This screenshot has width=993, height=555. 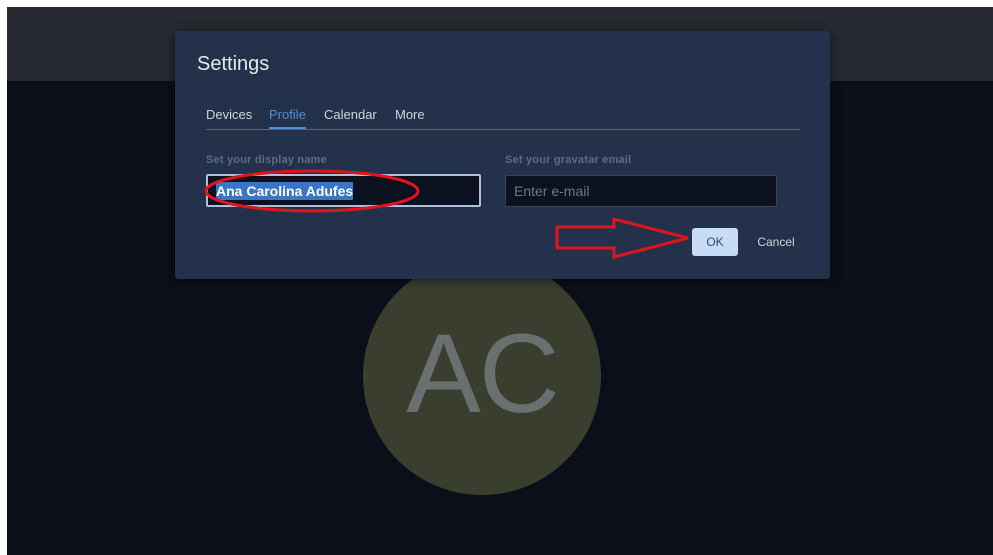 What do you see at coordinates (233, 64) in the screenshot?
I see `dialog-title: Settings` at bounding box center [233, 64].